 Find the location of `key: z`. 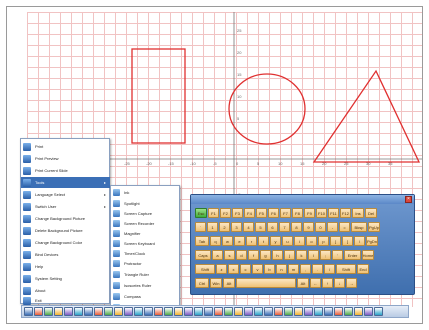

key: z is located at coordinates (221, 269).